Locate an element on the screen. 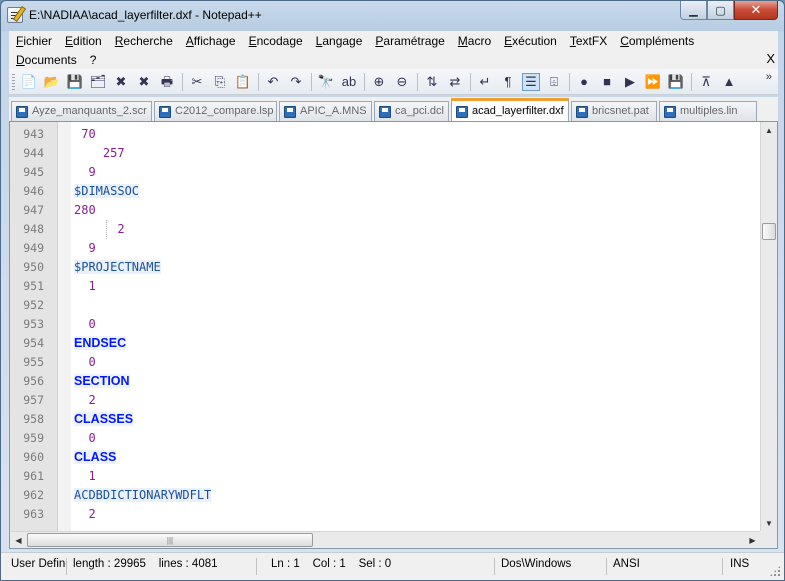  undo-icon: ↶ is located at coordinates (273, 82).